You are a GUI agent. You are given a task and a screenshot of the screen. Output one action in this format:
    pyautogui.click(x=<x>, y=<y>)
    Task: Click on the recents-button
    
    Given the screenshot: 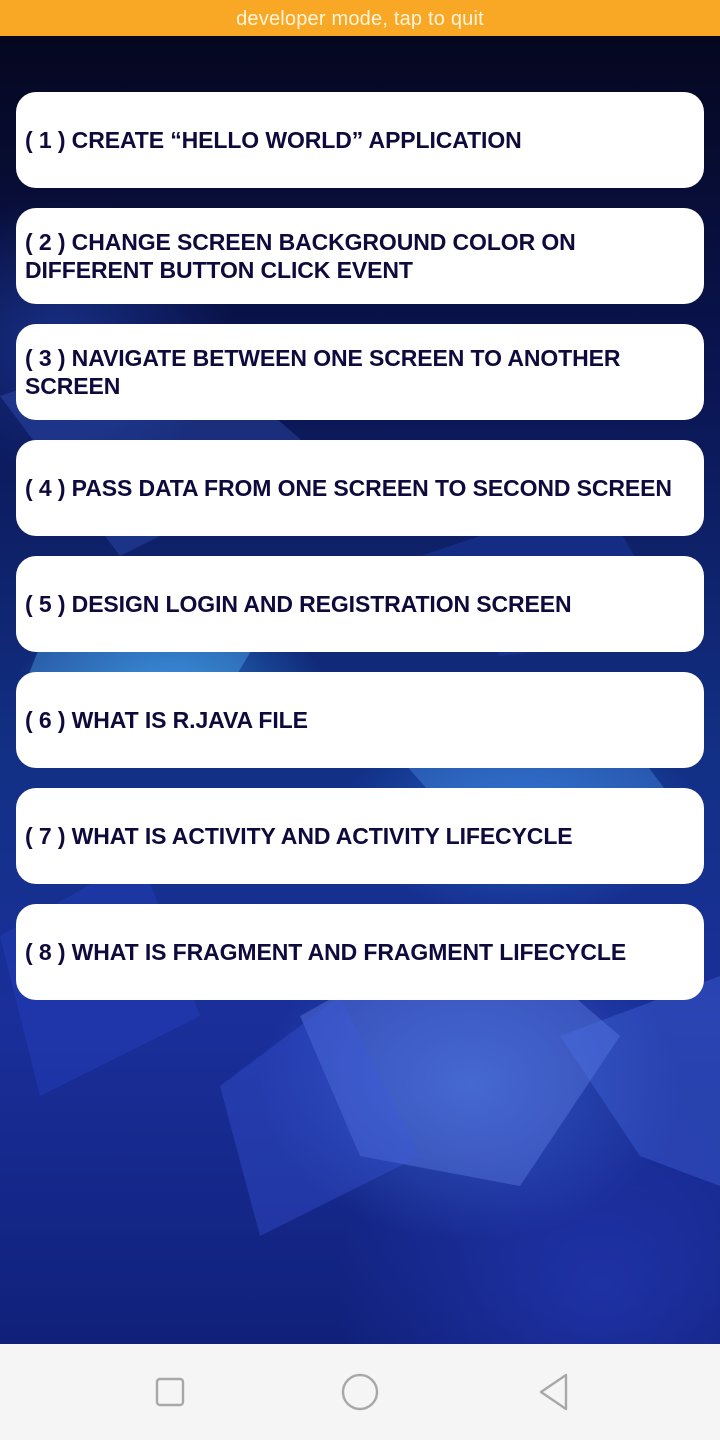 What is the action you would take?
    pyautogui.click(x=170, y=1392)
    